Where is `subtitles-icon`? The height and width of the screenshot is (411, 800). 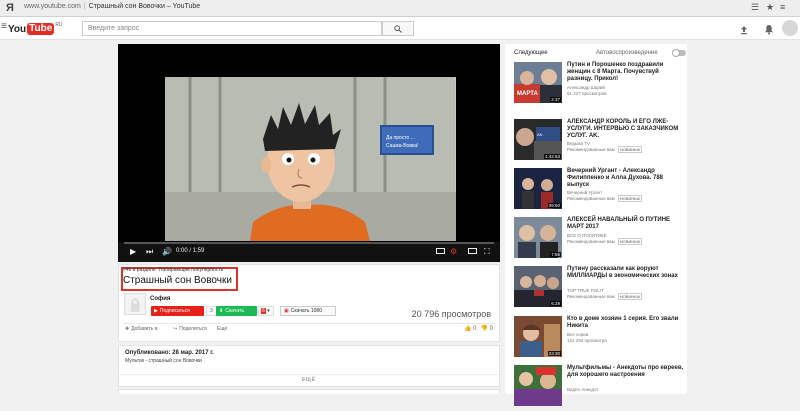
subtitles-icon is located at coordinates (440, 251).